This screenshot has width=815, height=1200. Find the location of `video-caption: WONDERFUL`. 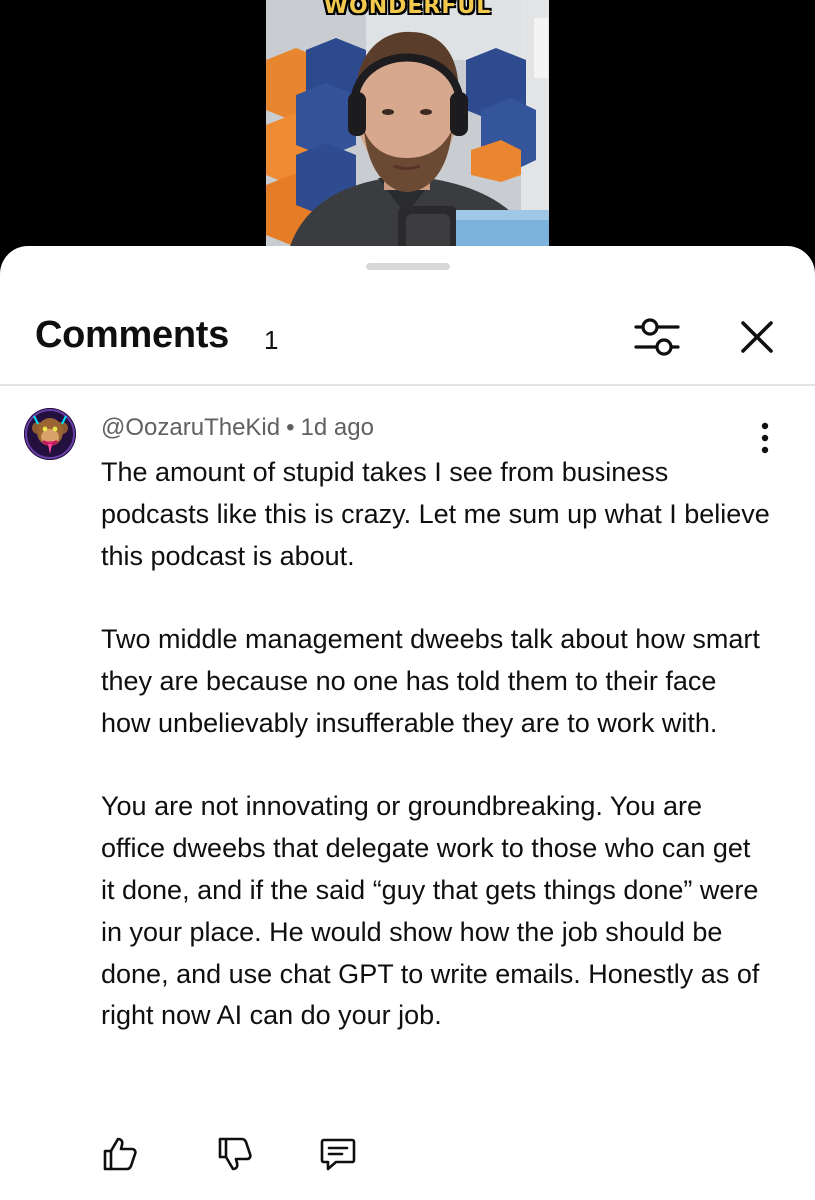

video-caption: WONDERFUL is located at coordinates (407, 9).